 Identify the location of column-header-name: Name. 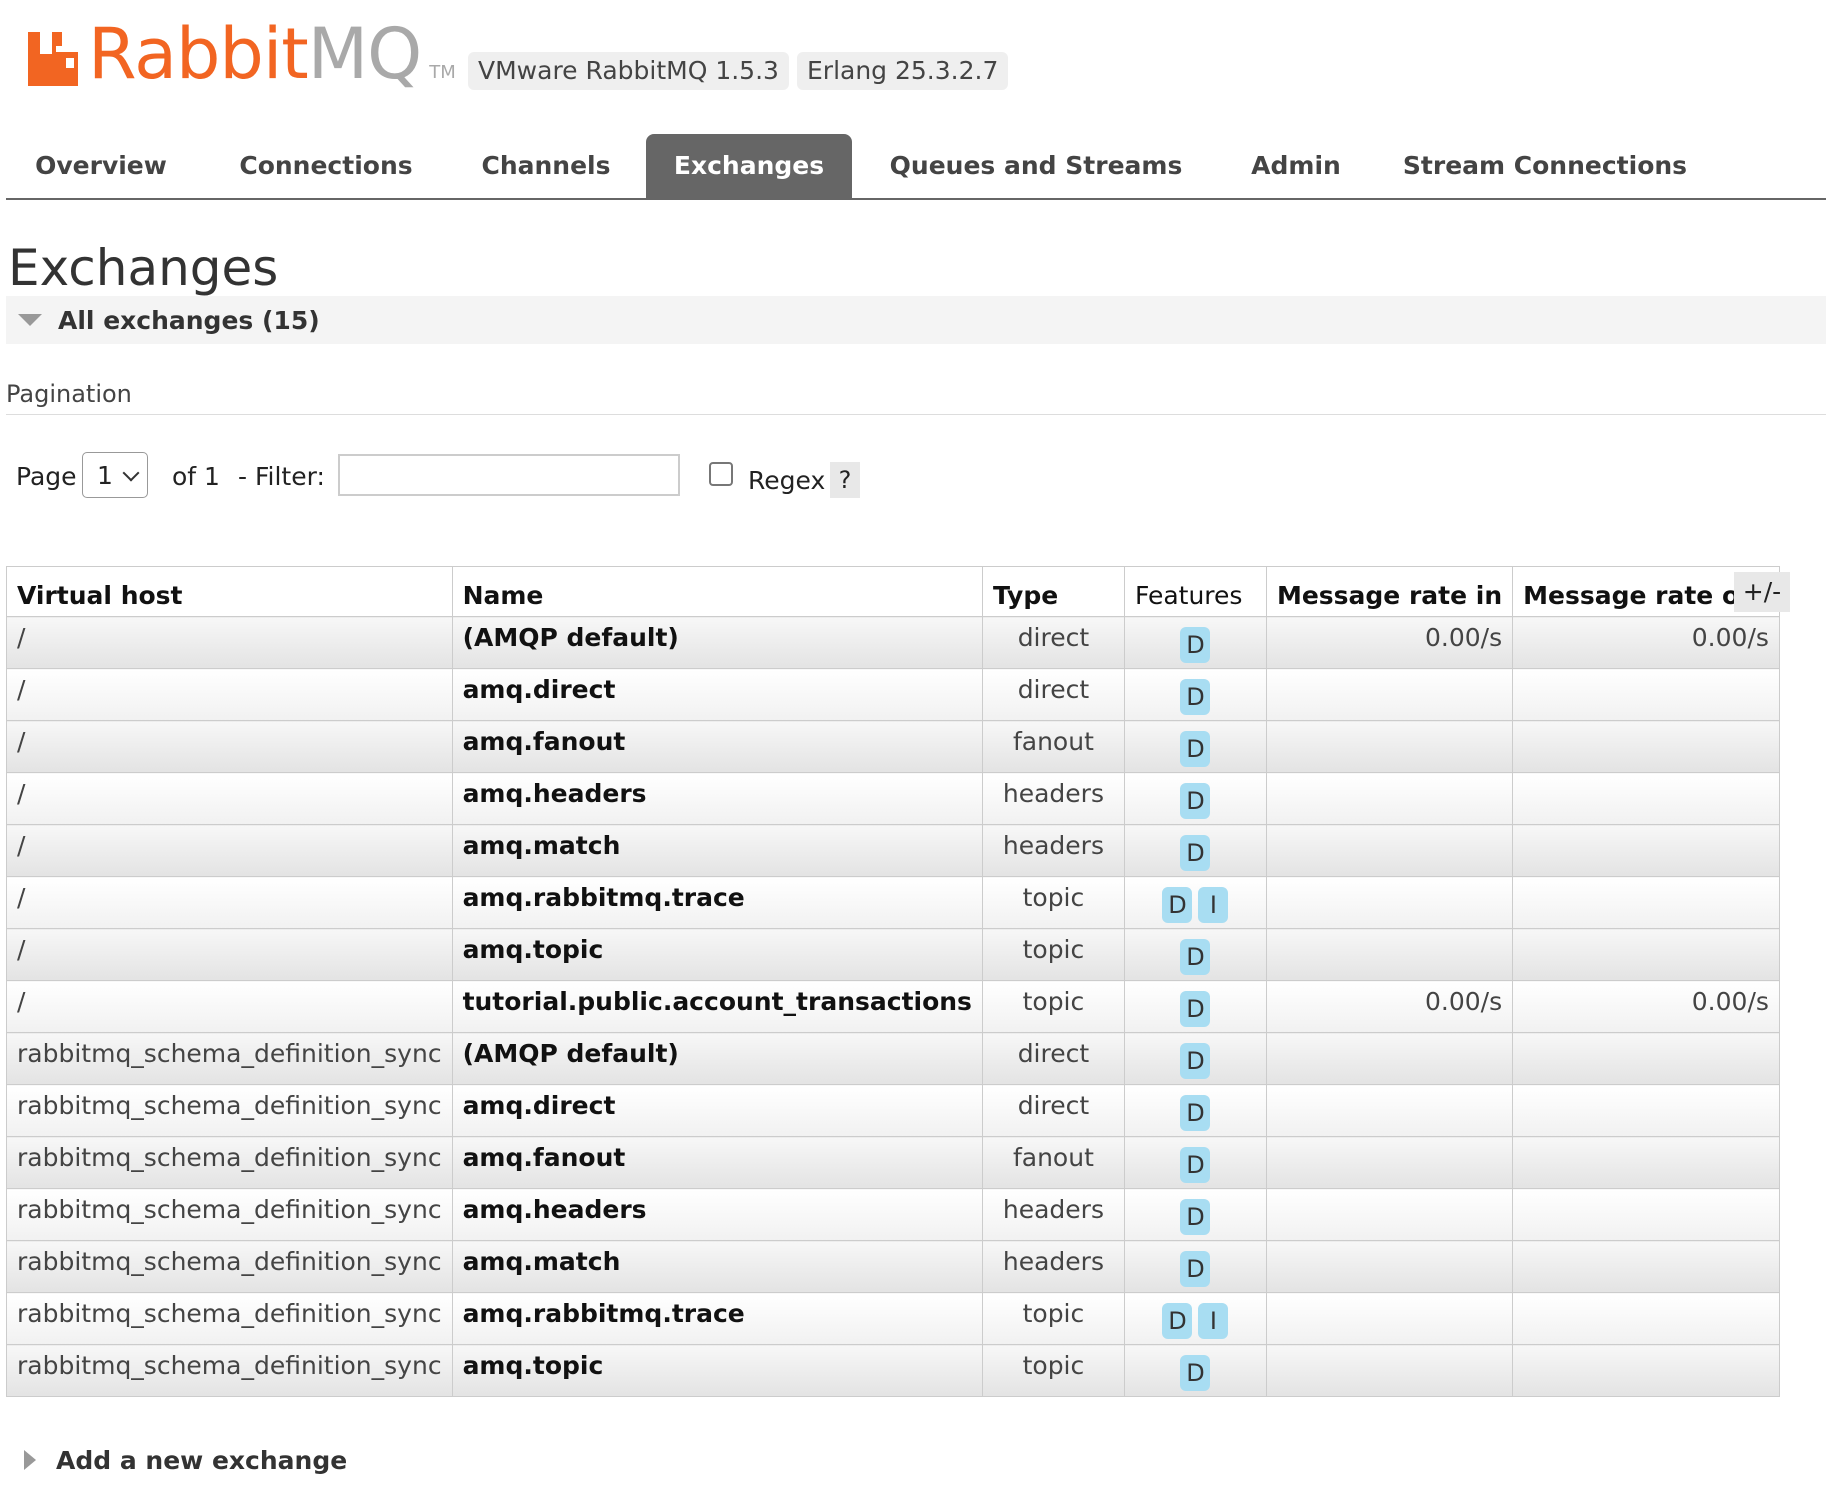
(717, 591).